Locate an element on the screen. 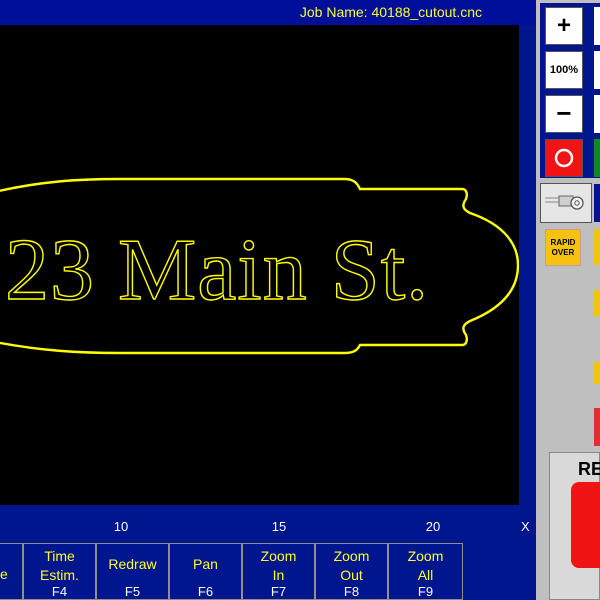  zoom-out-fkey-button: Zoom Out F8 is located at coordinates (351, 571).